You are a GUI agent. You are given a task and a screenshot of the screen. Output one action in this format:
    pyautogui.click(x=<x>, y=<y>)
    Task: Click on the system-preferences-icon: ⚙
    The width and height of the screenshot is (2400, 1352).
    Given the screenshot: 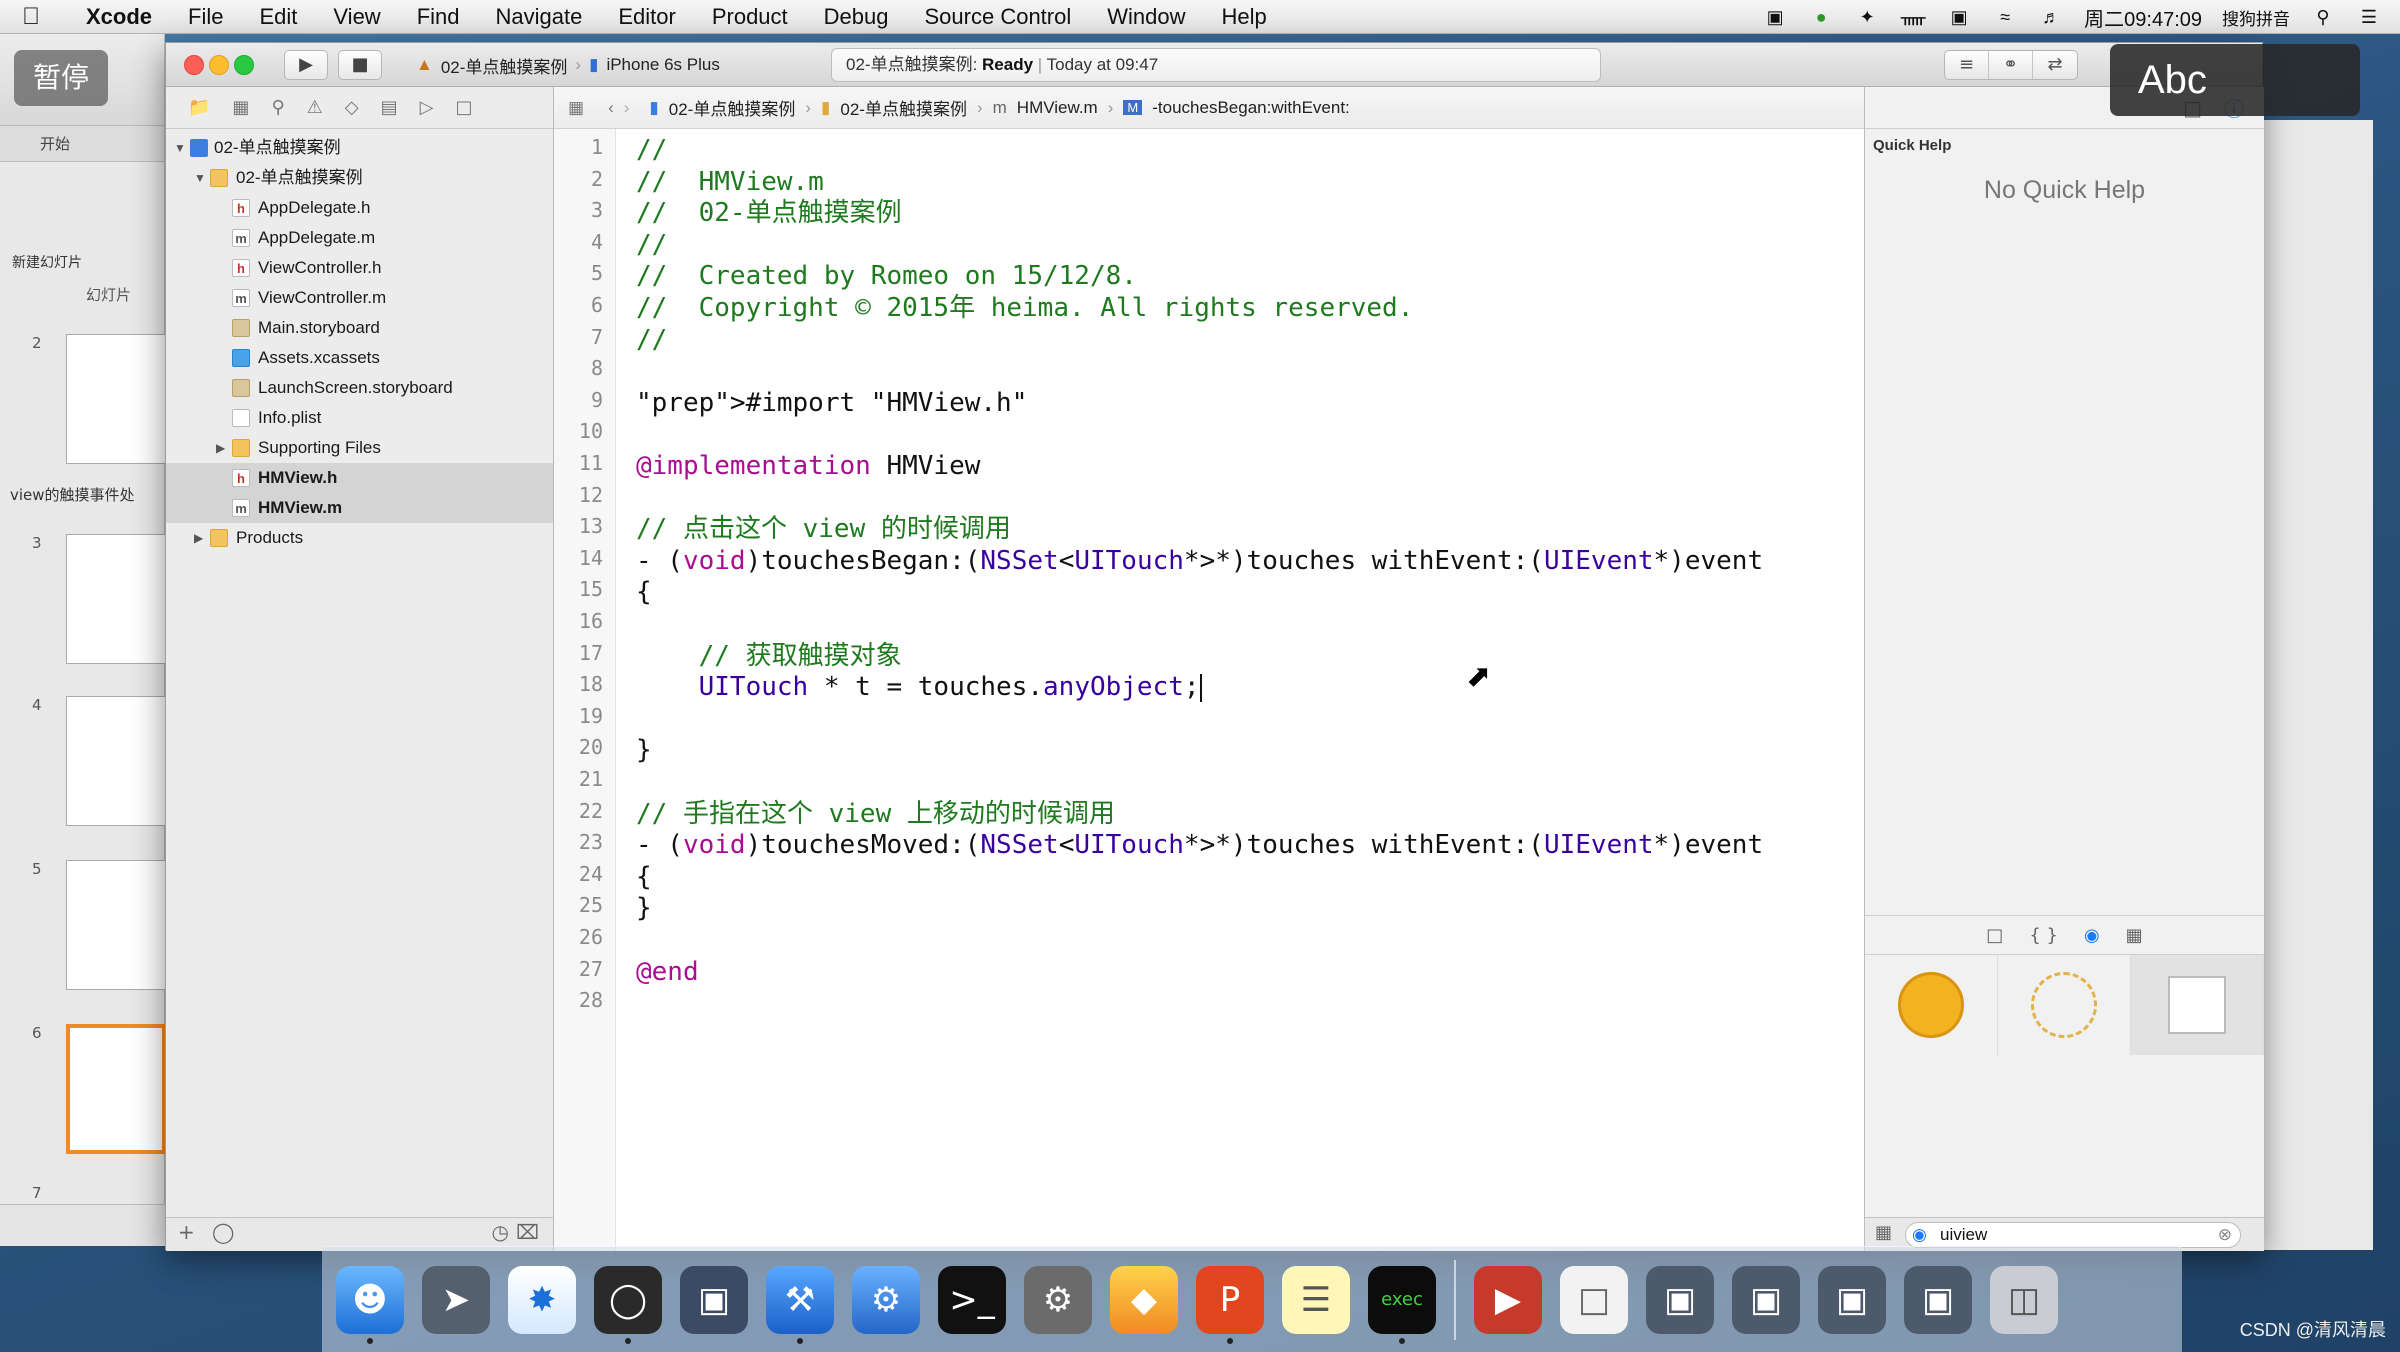 What is the action you would take?
    pyautogui.click(x=1058, y=1299)
    